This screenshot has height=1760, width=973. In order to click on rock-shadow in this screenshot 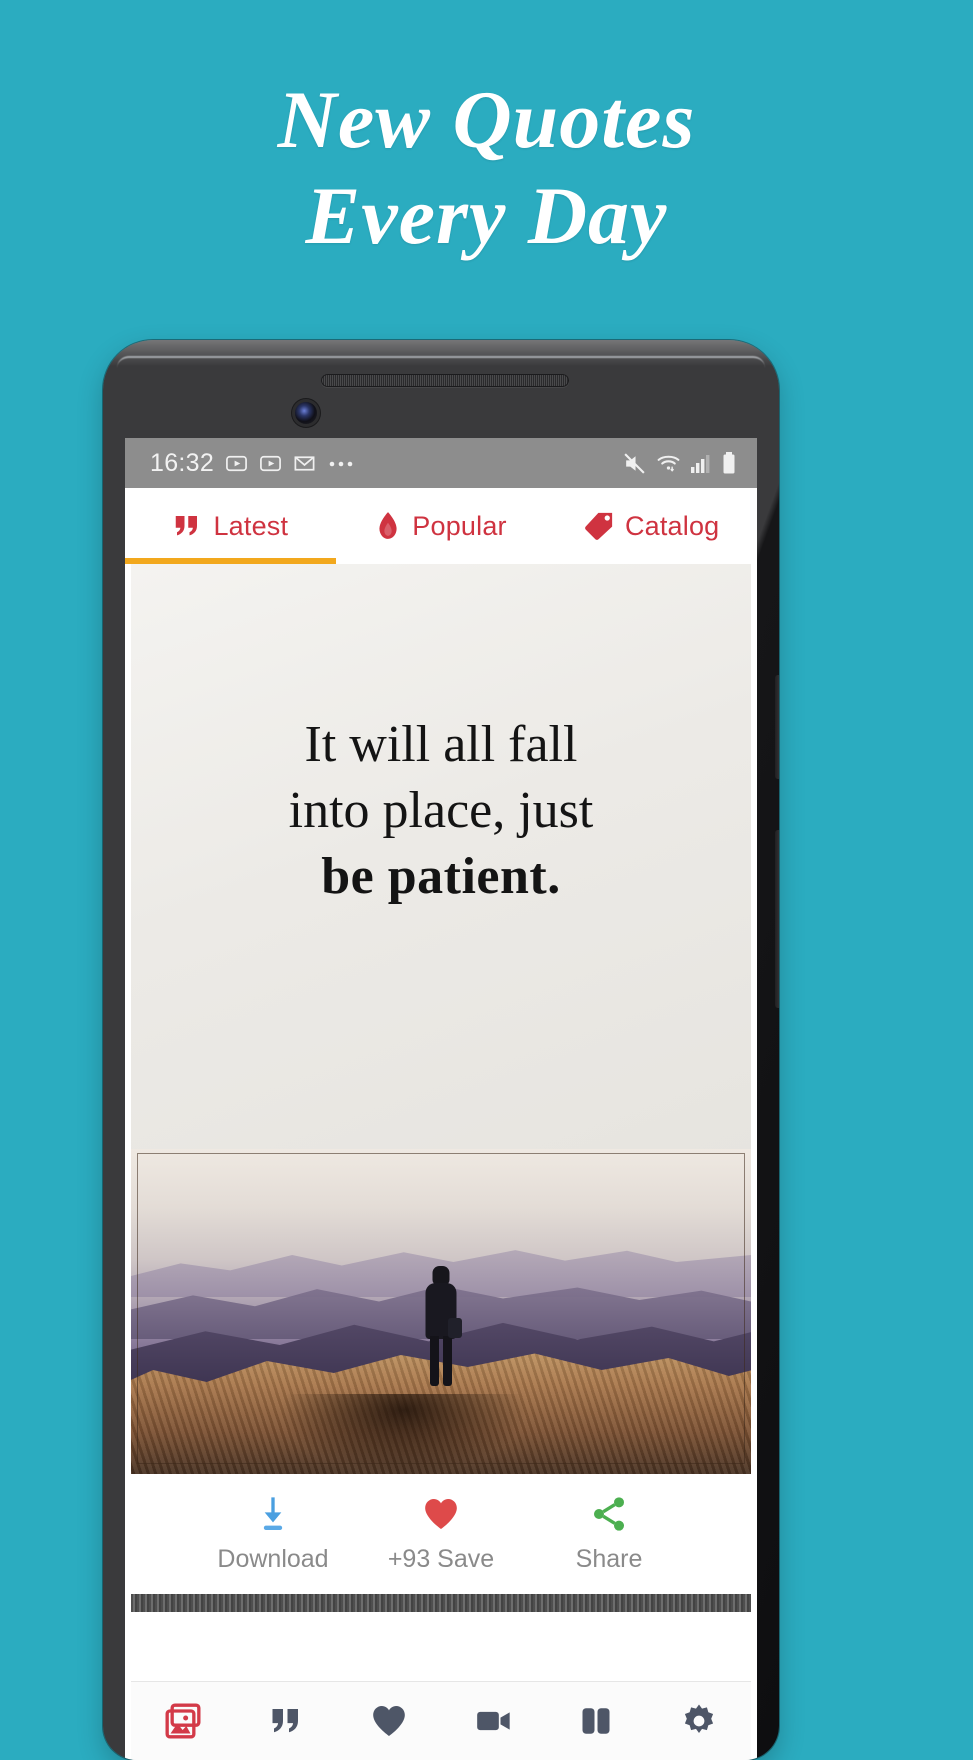, I will do `click(403, 1434)`.